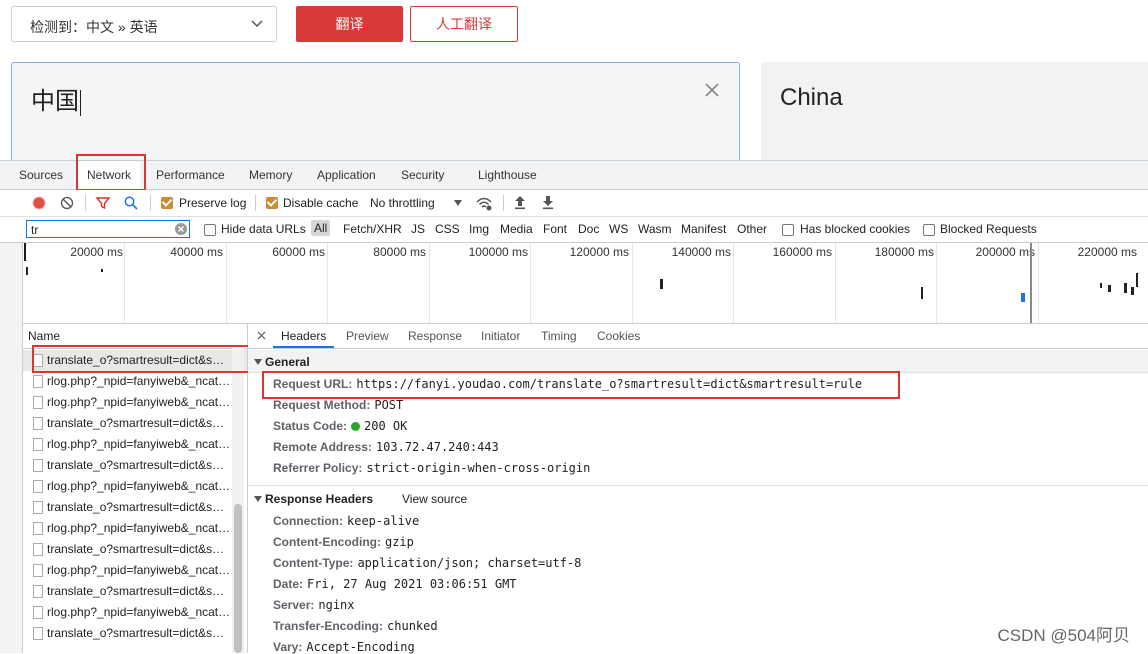 This screenshot has height=654, width=1148. Describe the element at coordinates (703, 229) in the screenshot. I see `filter-type-manifest: Manifest` at that location.